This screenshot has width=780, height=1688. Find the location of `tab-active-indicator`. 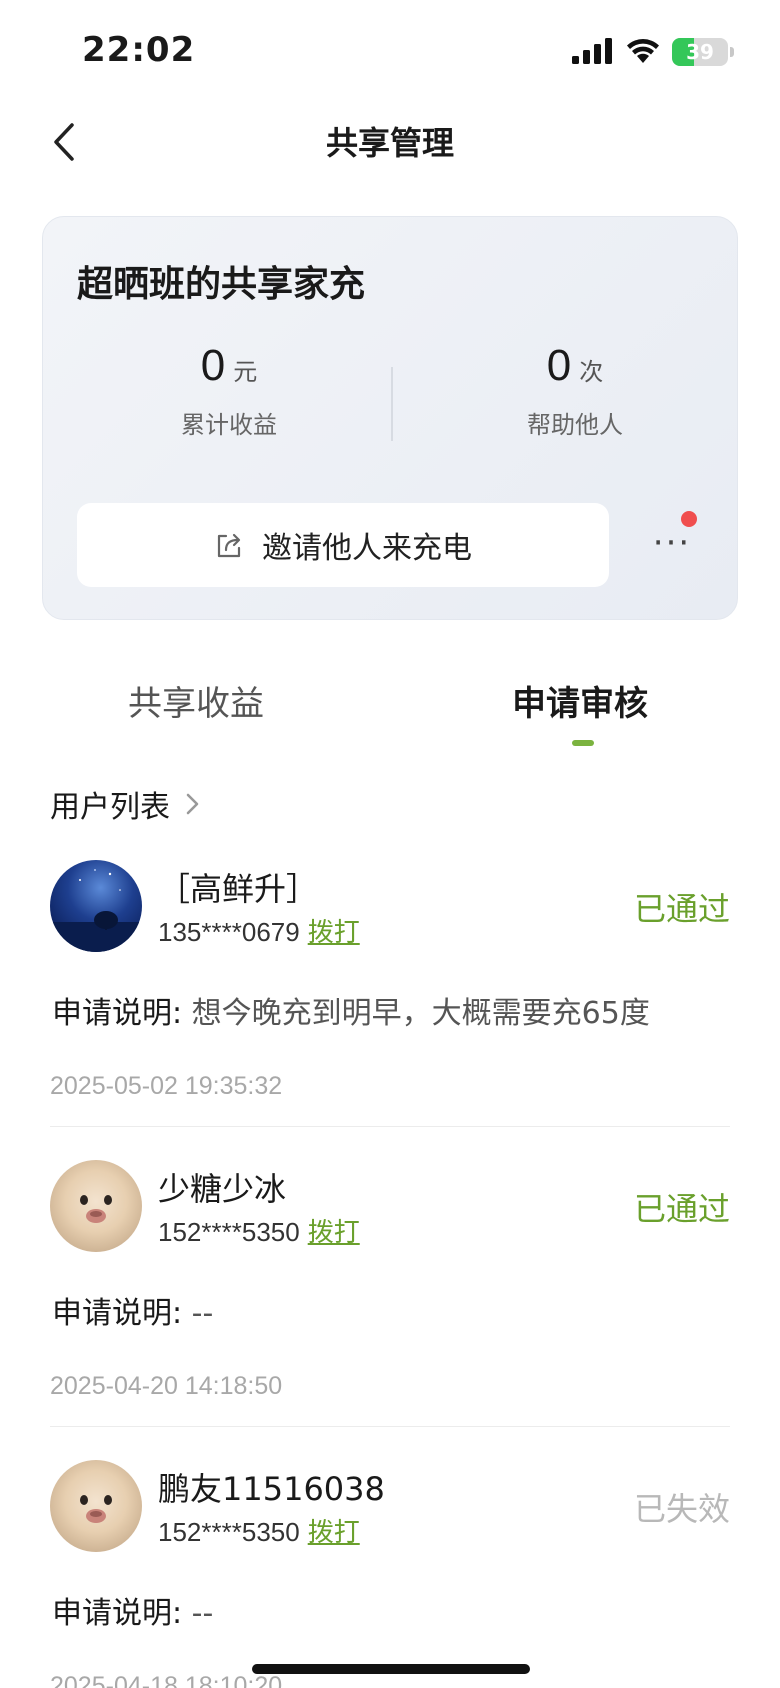

tab-active-indicator is located at coordinates (583, 743).